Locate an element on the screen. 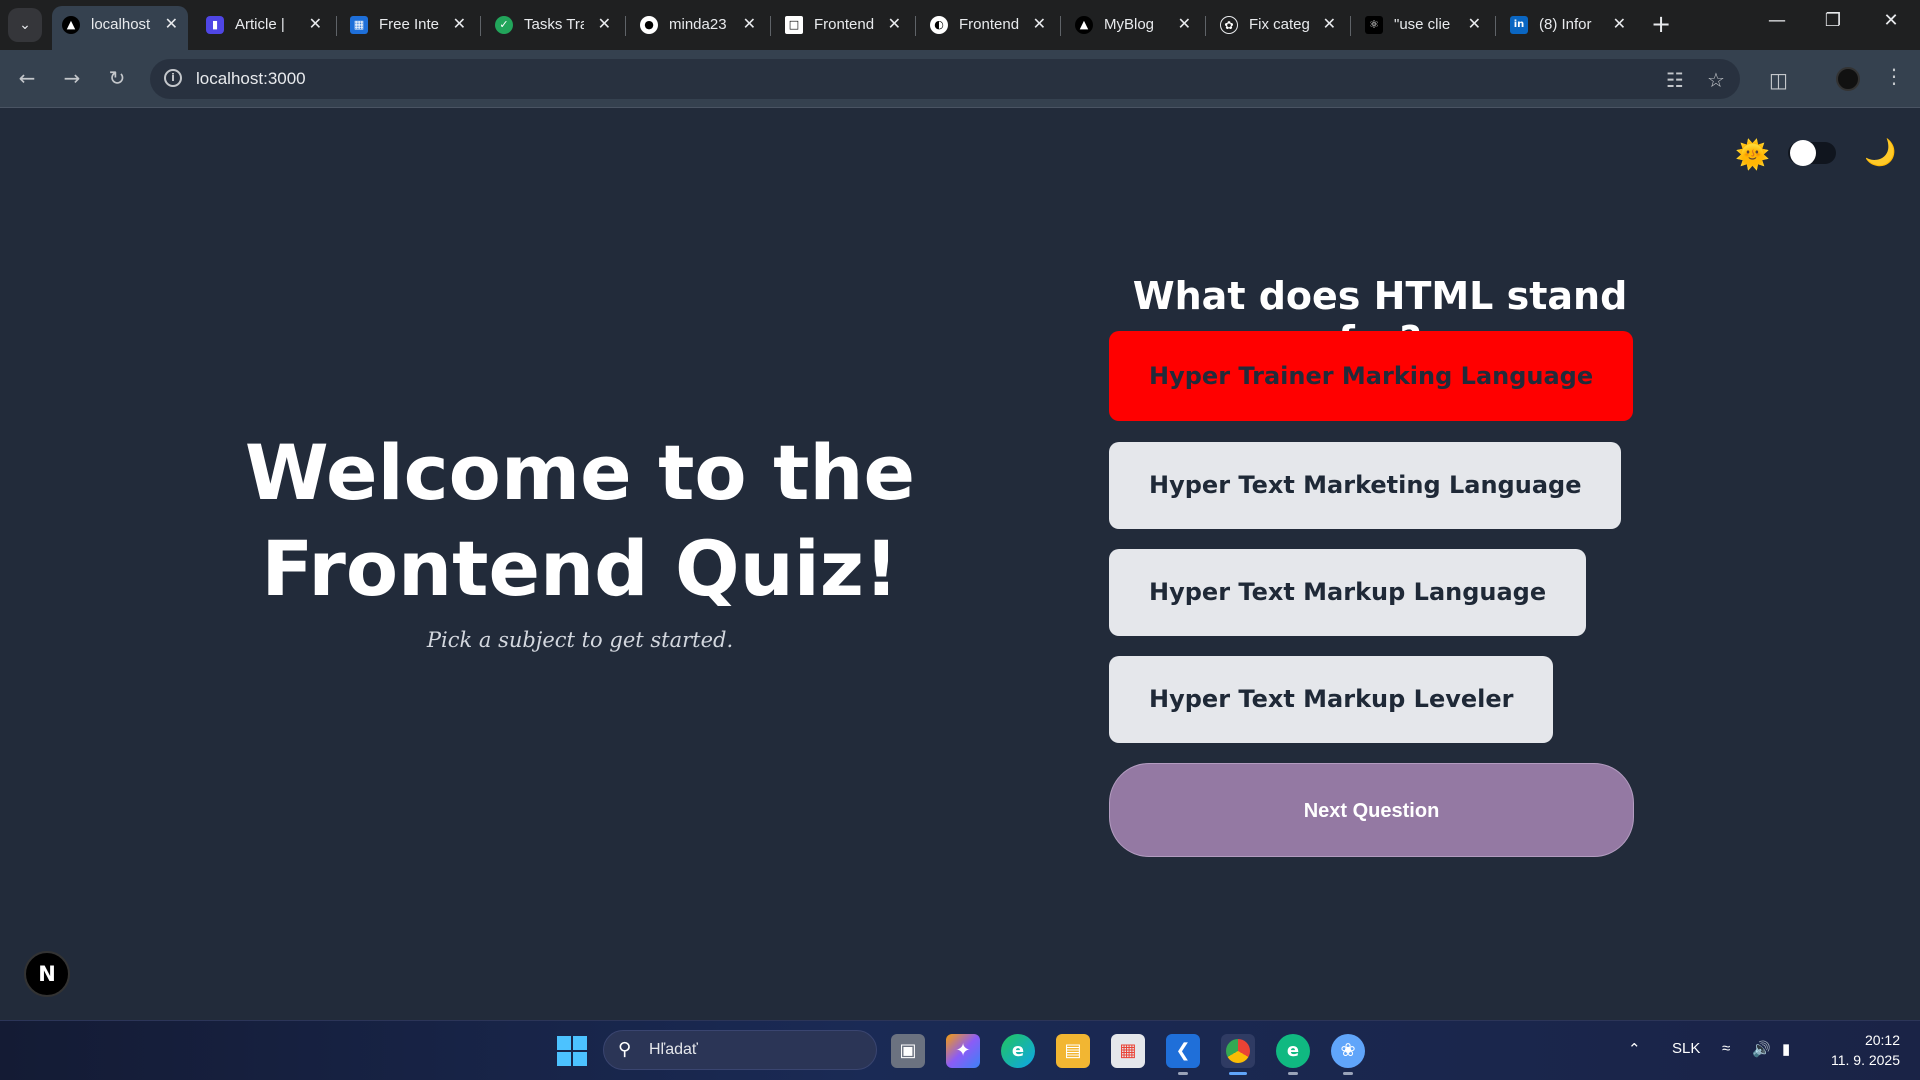 The height and width of the screenshot is (1080, 1920). tasks-check-icon: ✓ is located at coordinates (504, 25).